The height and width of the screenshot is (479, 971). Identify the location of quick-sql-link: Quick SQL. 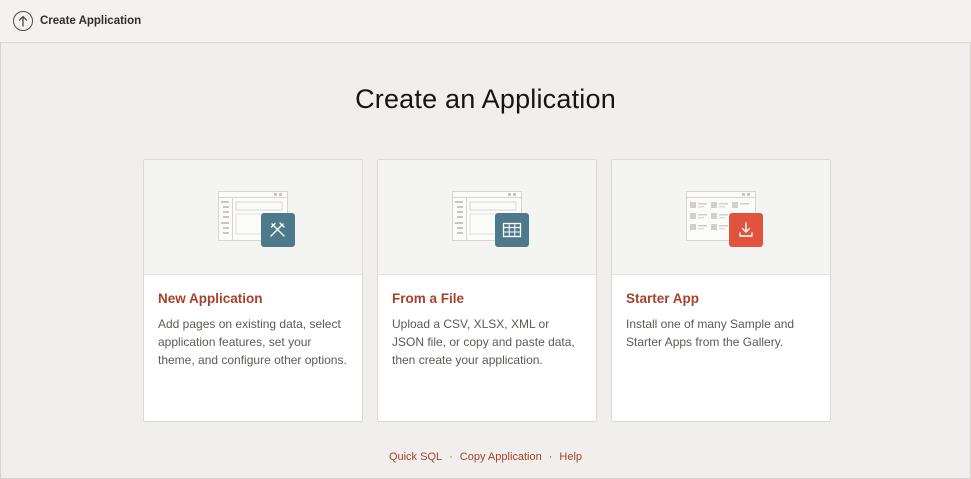
(415, 457).